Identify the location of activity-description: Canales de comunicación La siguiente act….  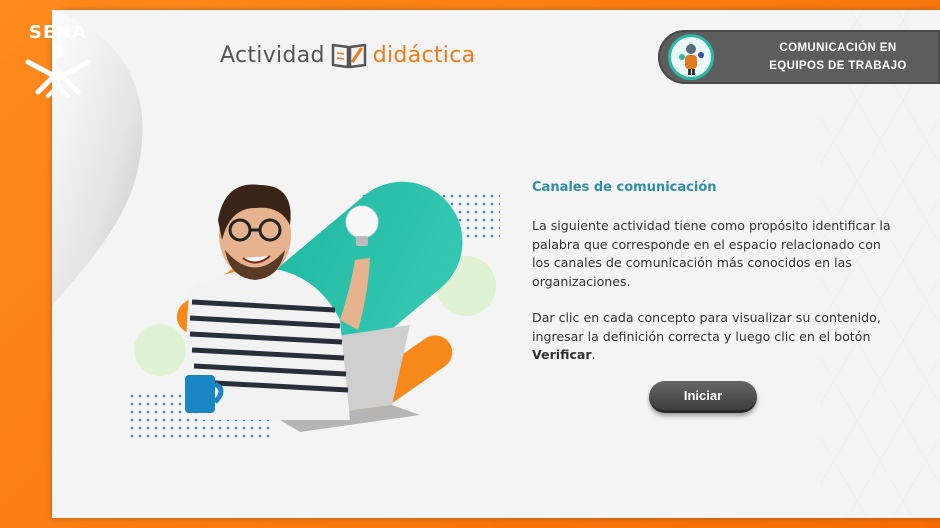
(712, 272).